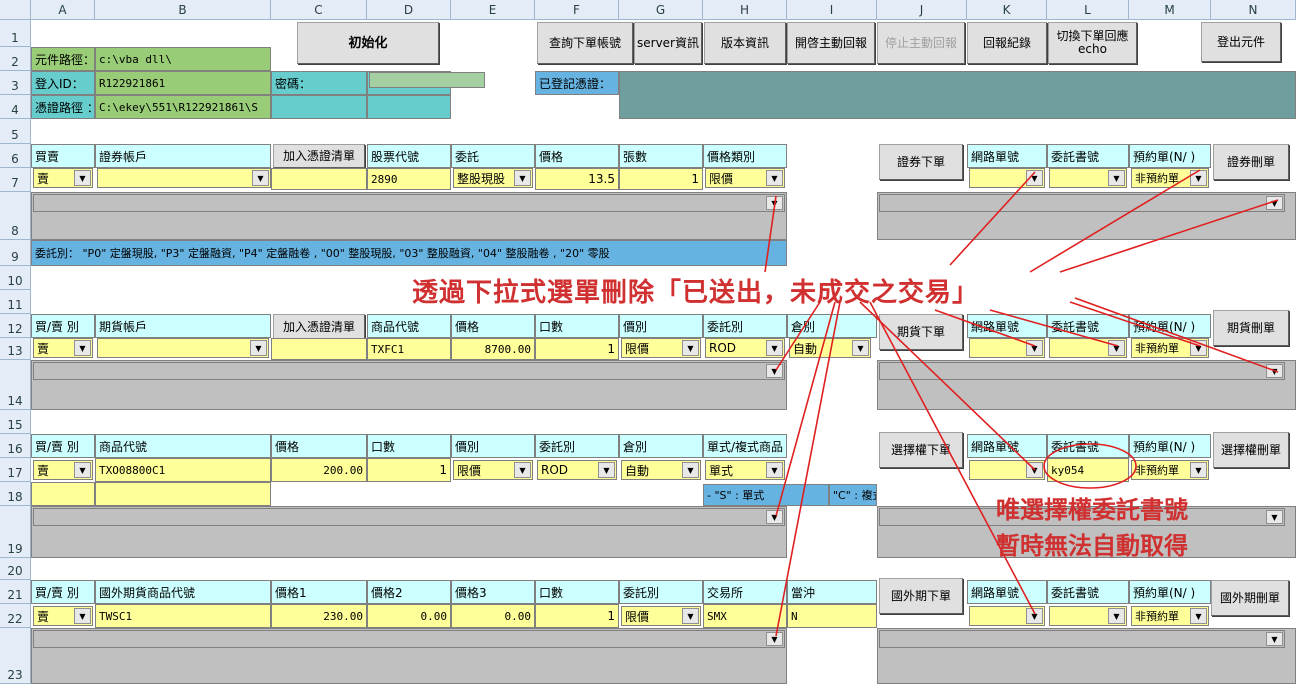 Image resolution: width=1296 pixels, height=684 pixels. Describe the element at coordinates (745, 348) in the screenshot. I see `futures-order-type-select: ROD ▼` at that location.